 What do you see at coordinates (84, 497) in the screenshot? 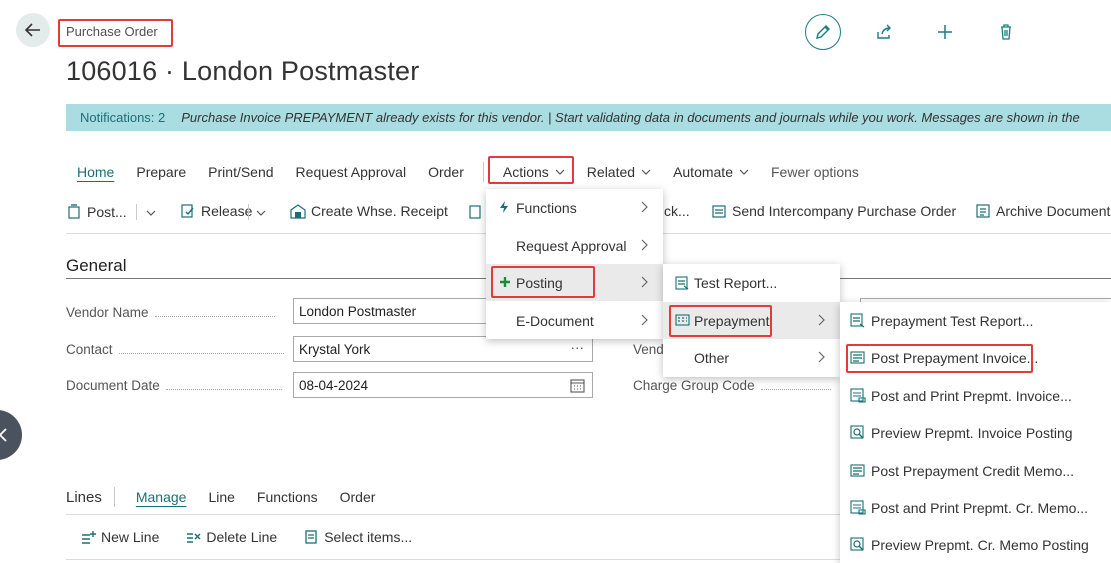
I see `lines-section-title: Lines` at bounding box center [84, 497].